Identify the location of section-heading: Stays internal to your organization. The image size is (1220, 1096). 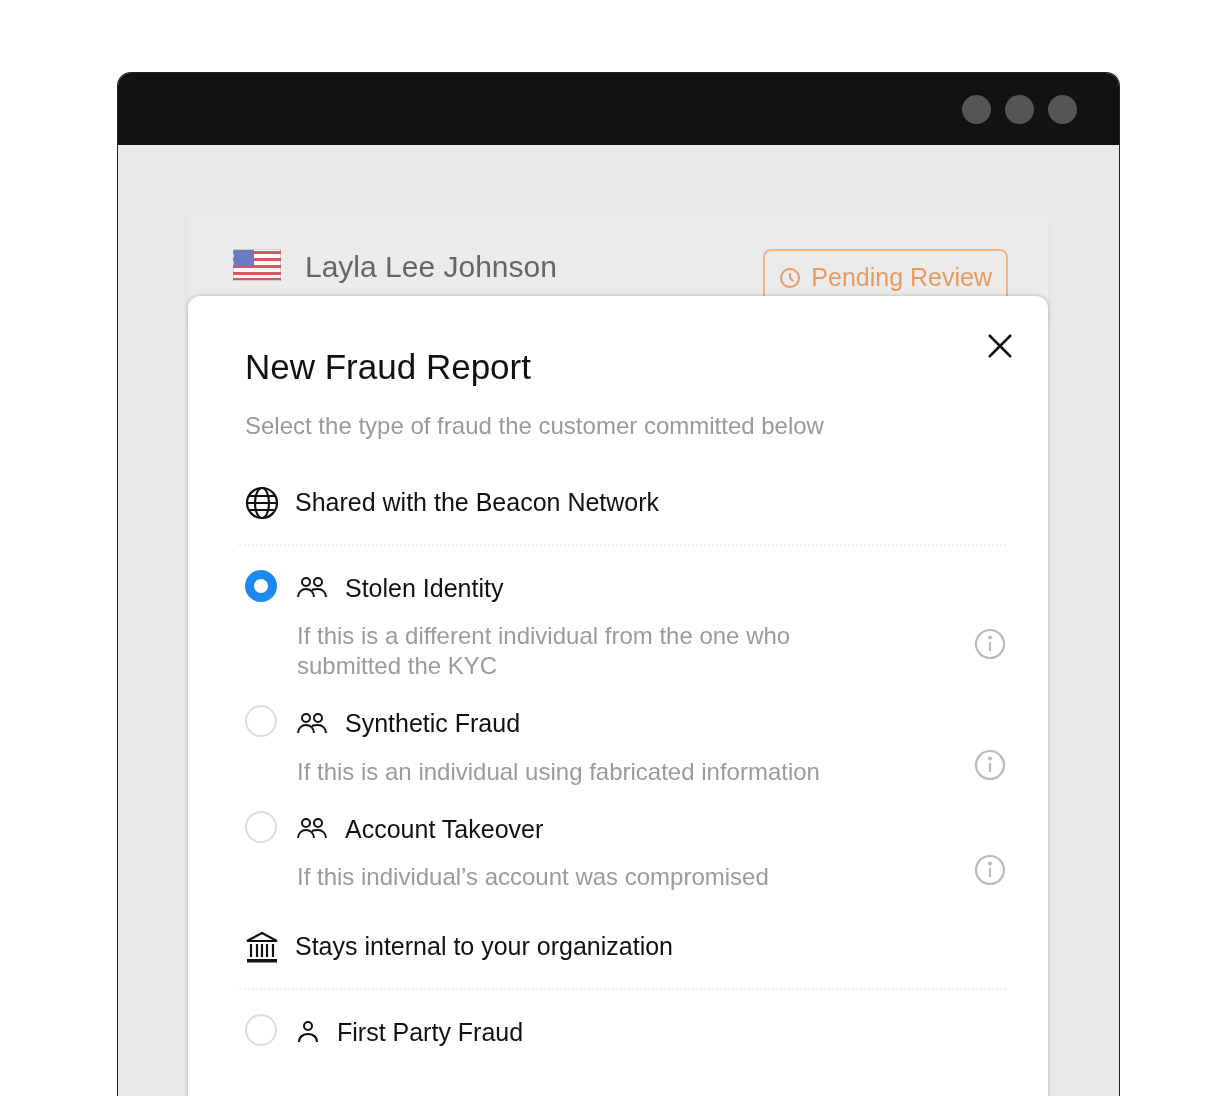
(484, 946).